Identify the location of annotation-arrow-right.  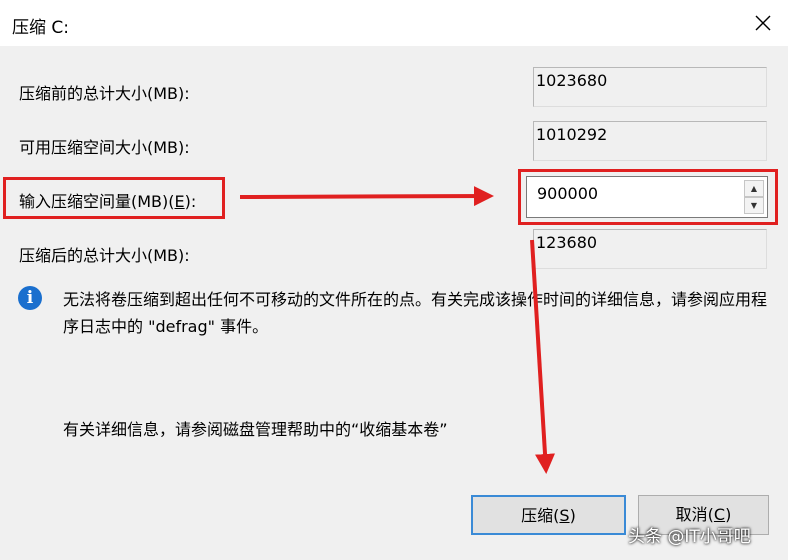
(366, 196).